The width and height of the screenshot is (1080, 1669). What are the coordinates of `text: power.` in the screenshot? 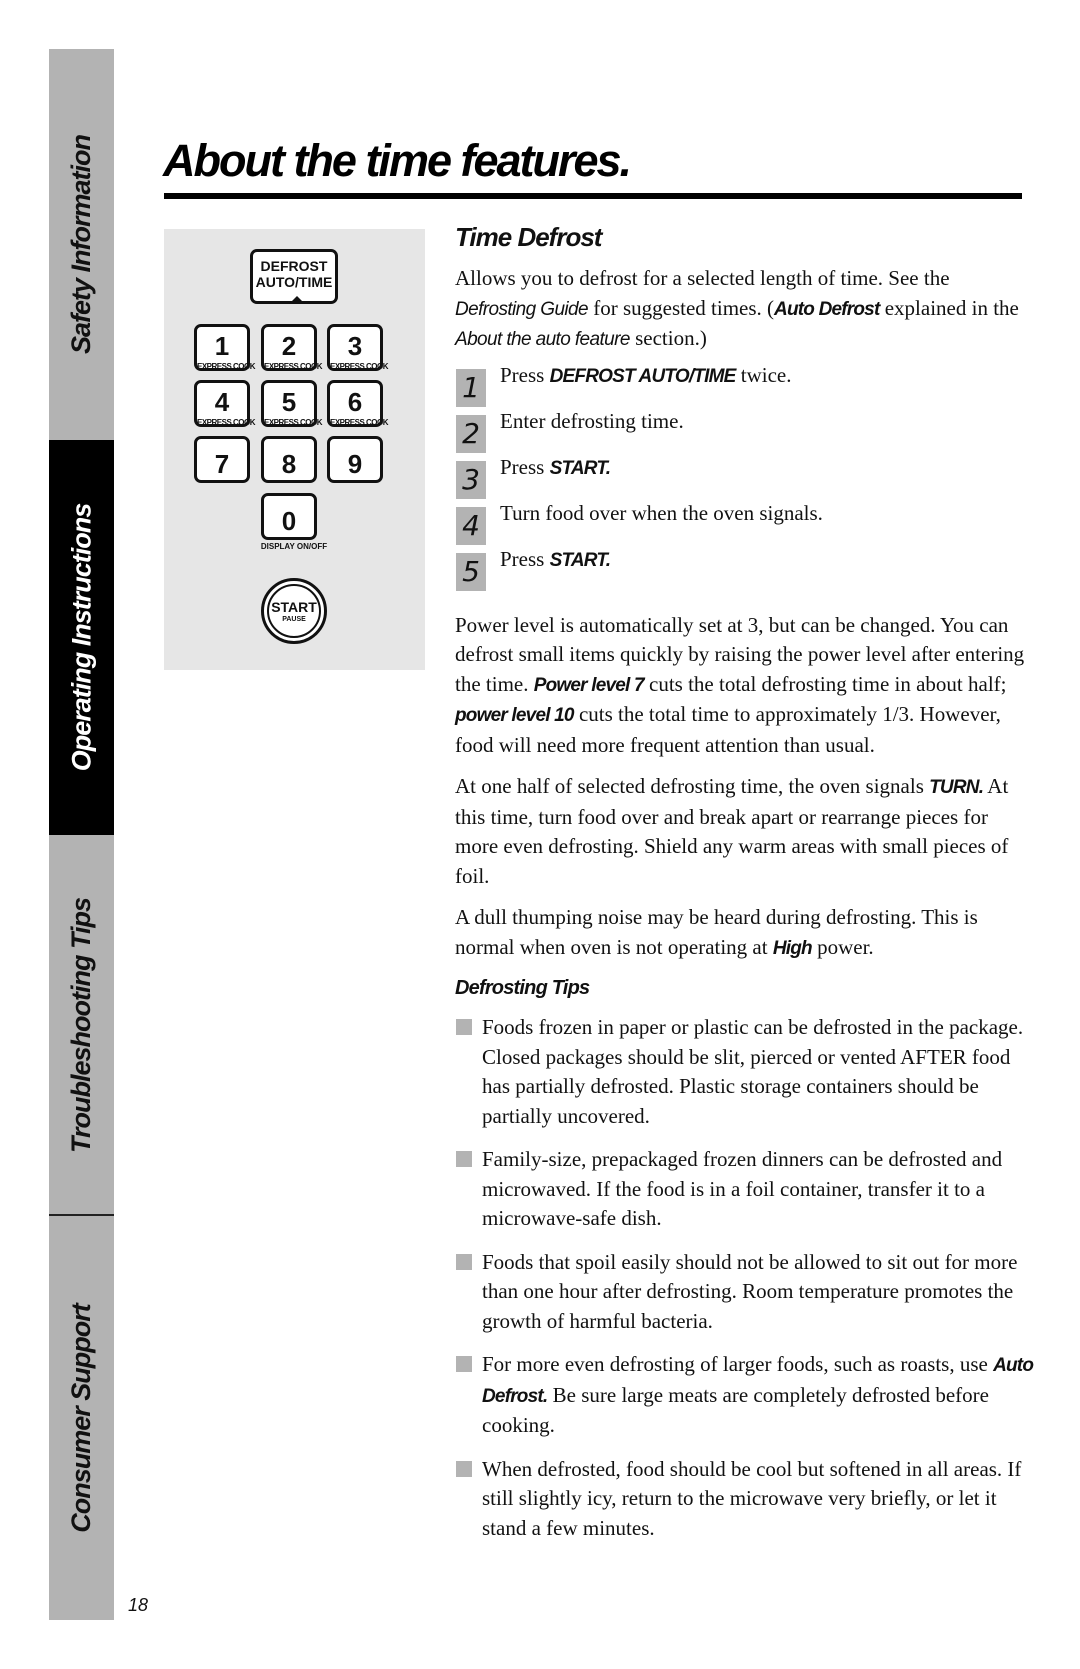 It's located at (842, 946).